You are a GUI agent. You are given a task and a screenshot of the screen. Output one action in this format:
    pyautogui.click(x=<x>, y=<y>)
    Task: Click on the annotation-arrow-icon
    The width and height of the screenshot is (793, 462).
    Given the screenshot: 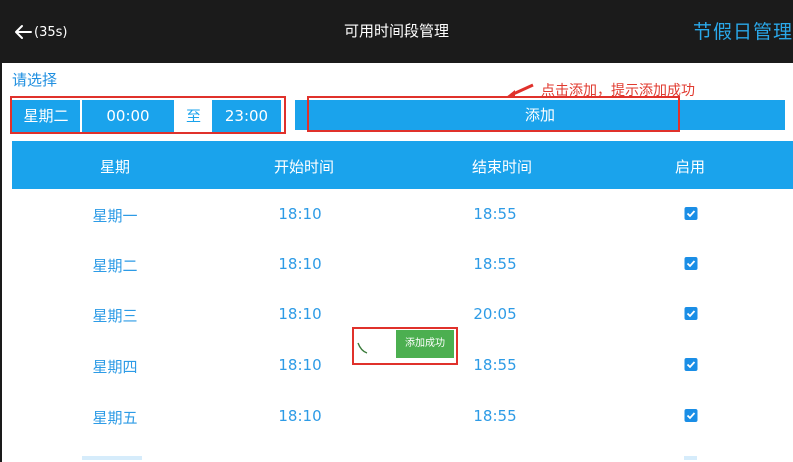 What is the action you would take?
    pyautogui.click(x=519, y=90)
    